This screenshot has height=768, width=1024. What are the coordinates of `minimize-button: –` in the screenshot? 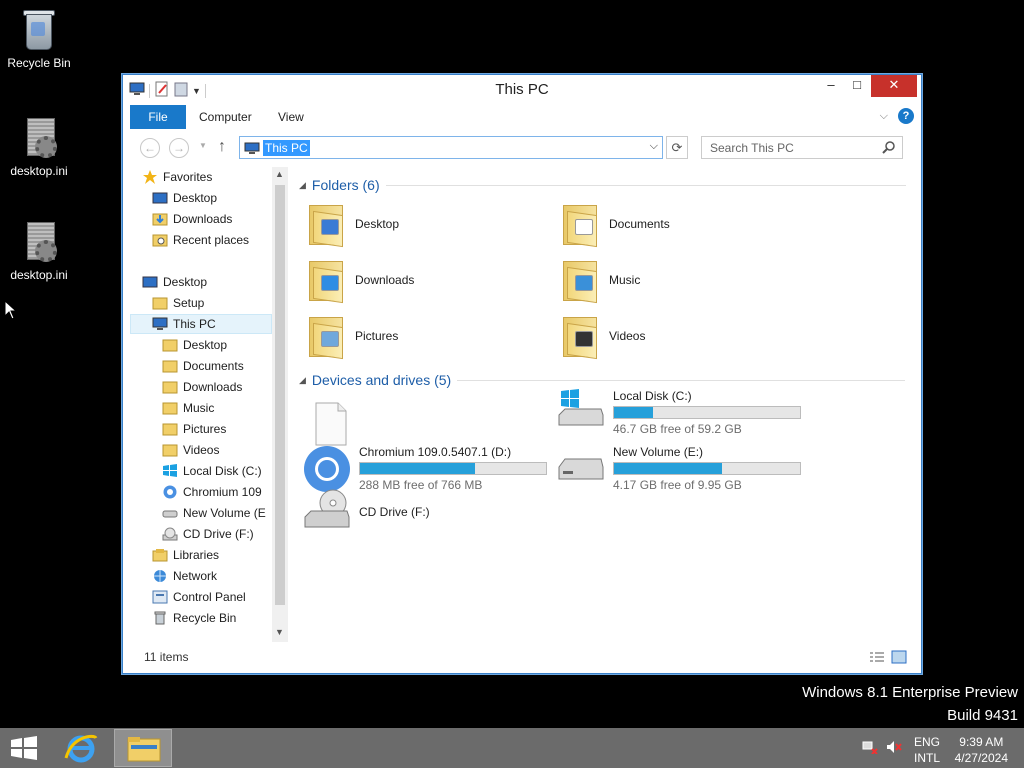 It's located at (831, 86).